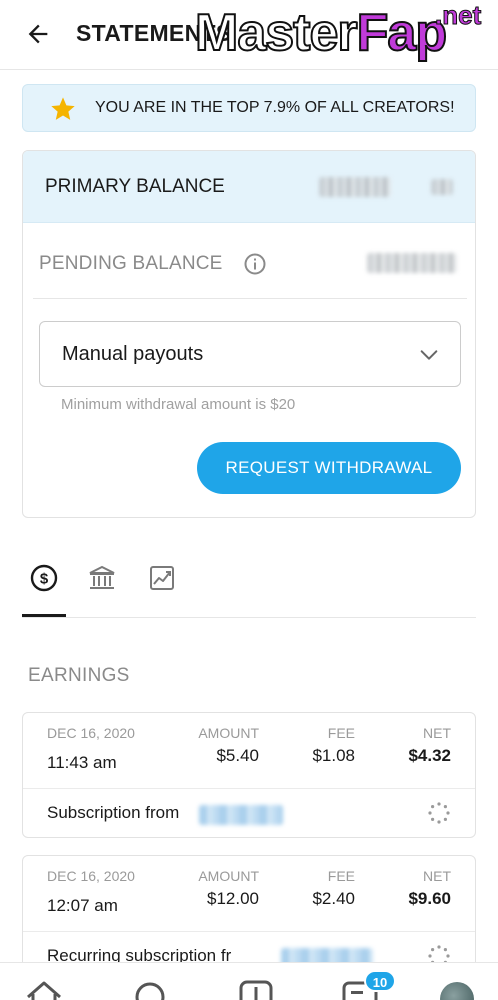 This screenshot has height=1000, width=498. I want to click on watermark-net: .net, so click(458, 15).